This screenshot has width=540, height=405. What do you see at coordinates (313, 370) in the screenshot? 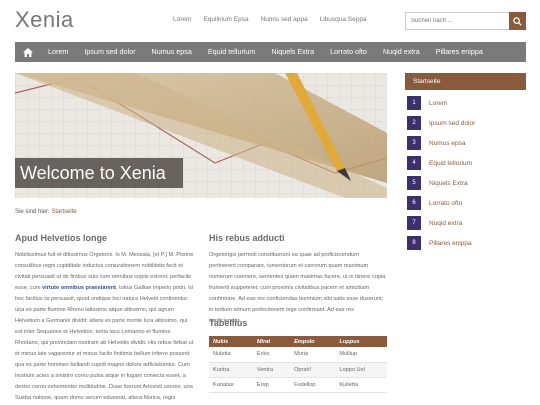
I see `table-cell: Oprah!` at bounding box center [313, 370].